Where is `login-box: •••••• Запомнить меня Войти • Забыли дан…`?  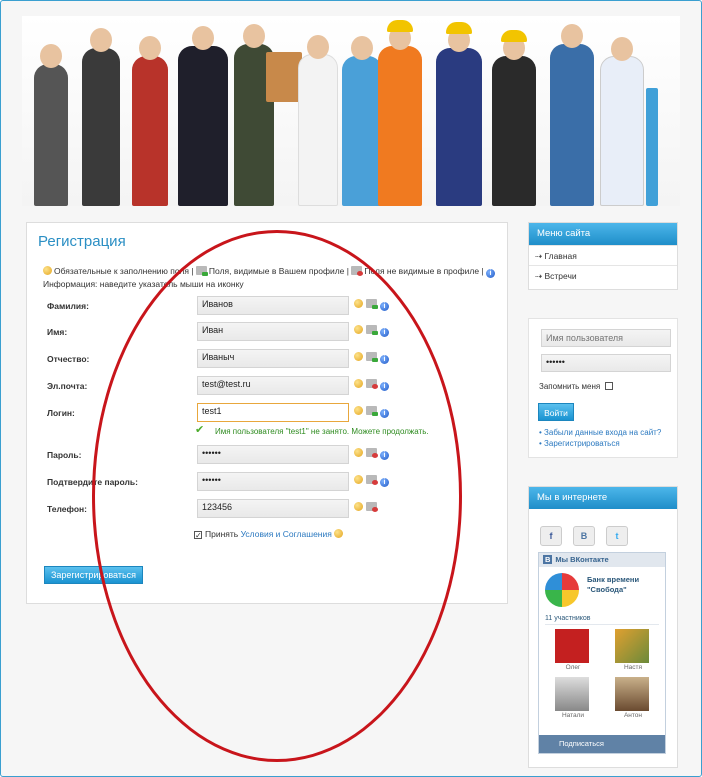
login-box: •••••• Запомнить меня Войти • Забыли дан… is located at coordinates (603, 388).